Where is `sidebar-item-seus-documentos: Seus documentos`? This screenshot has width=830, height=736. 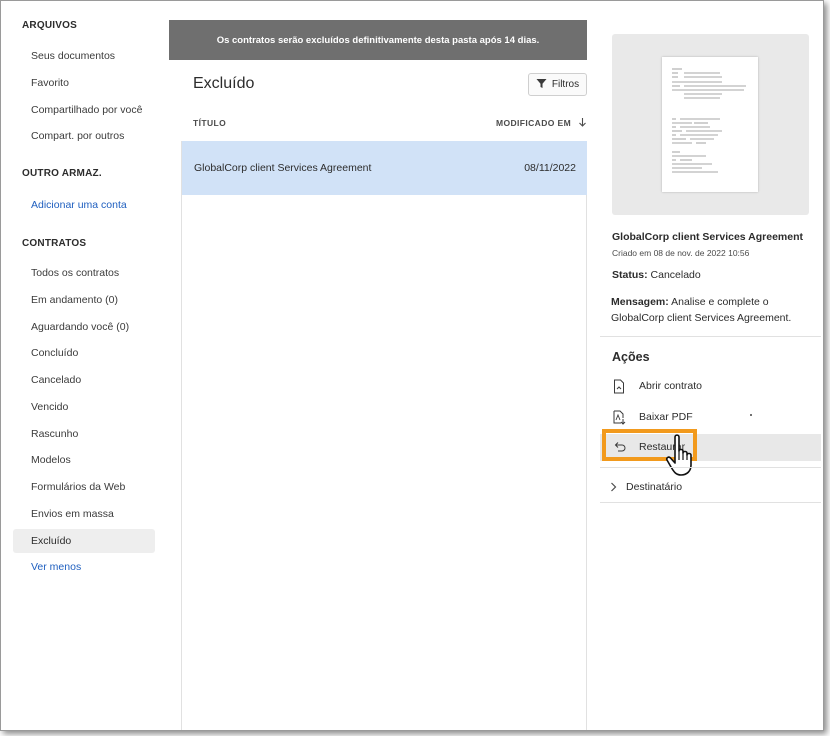 sidebar-item-seus-documentos: Seus documentos is located at coordinates (84, 56).